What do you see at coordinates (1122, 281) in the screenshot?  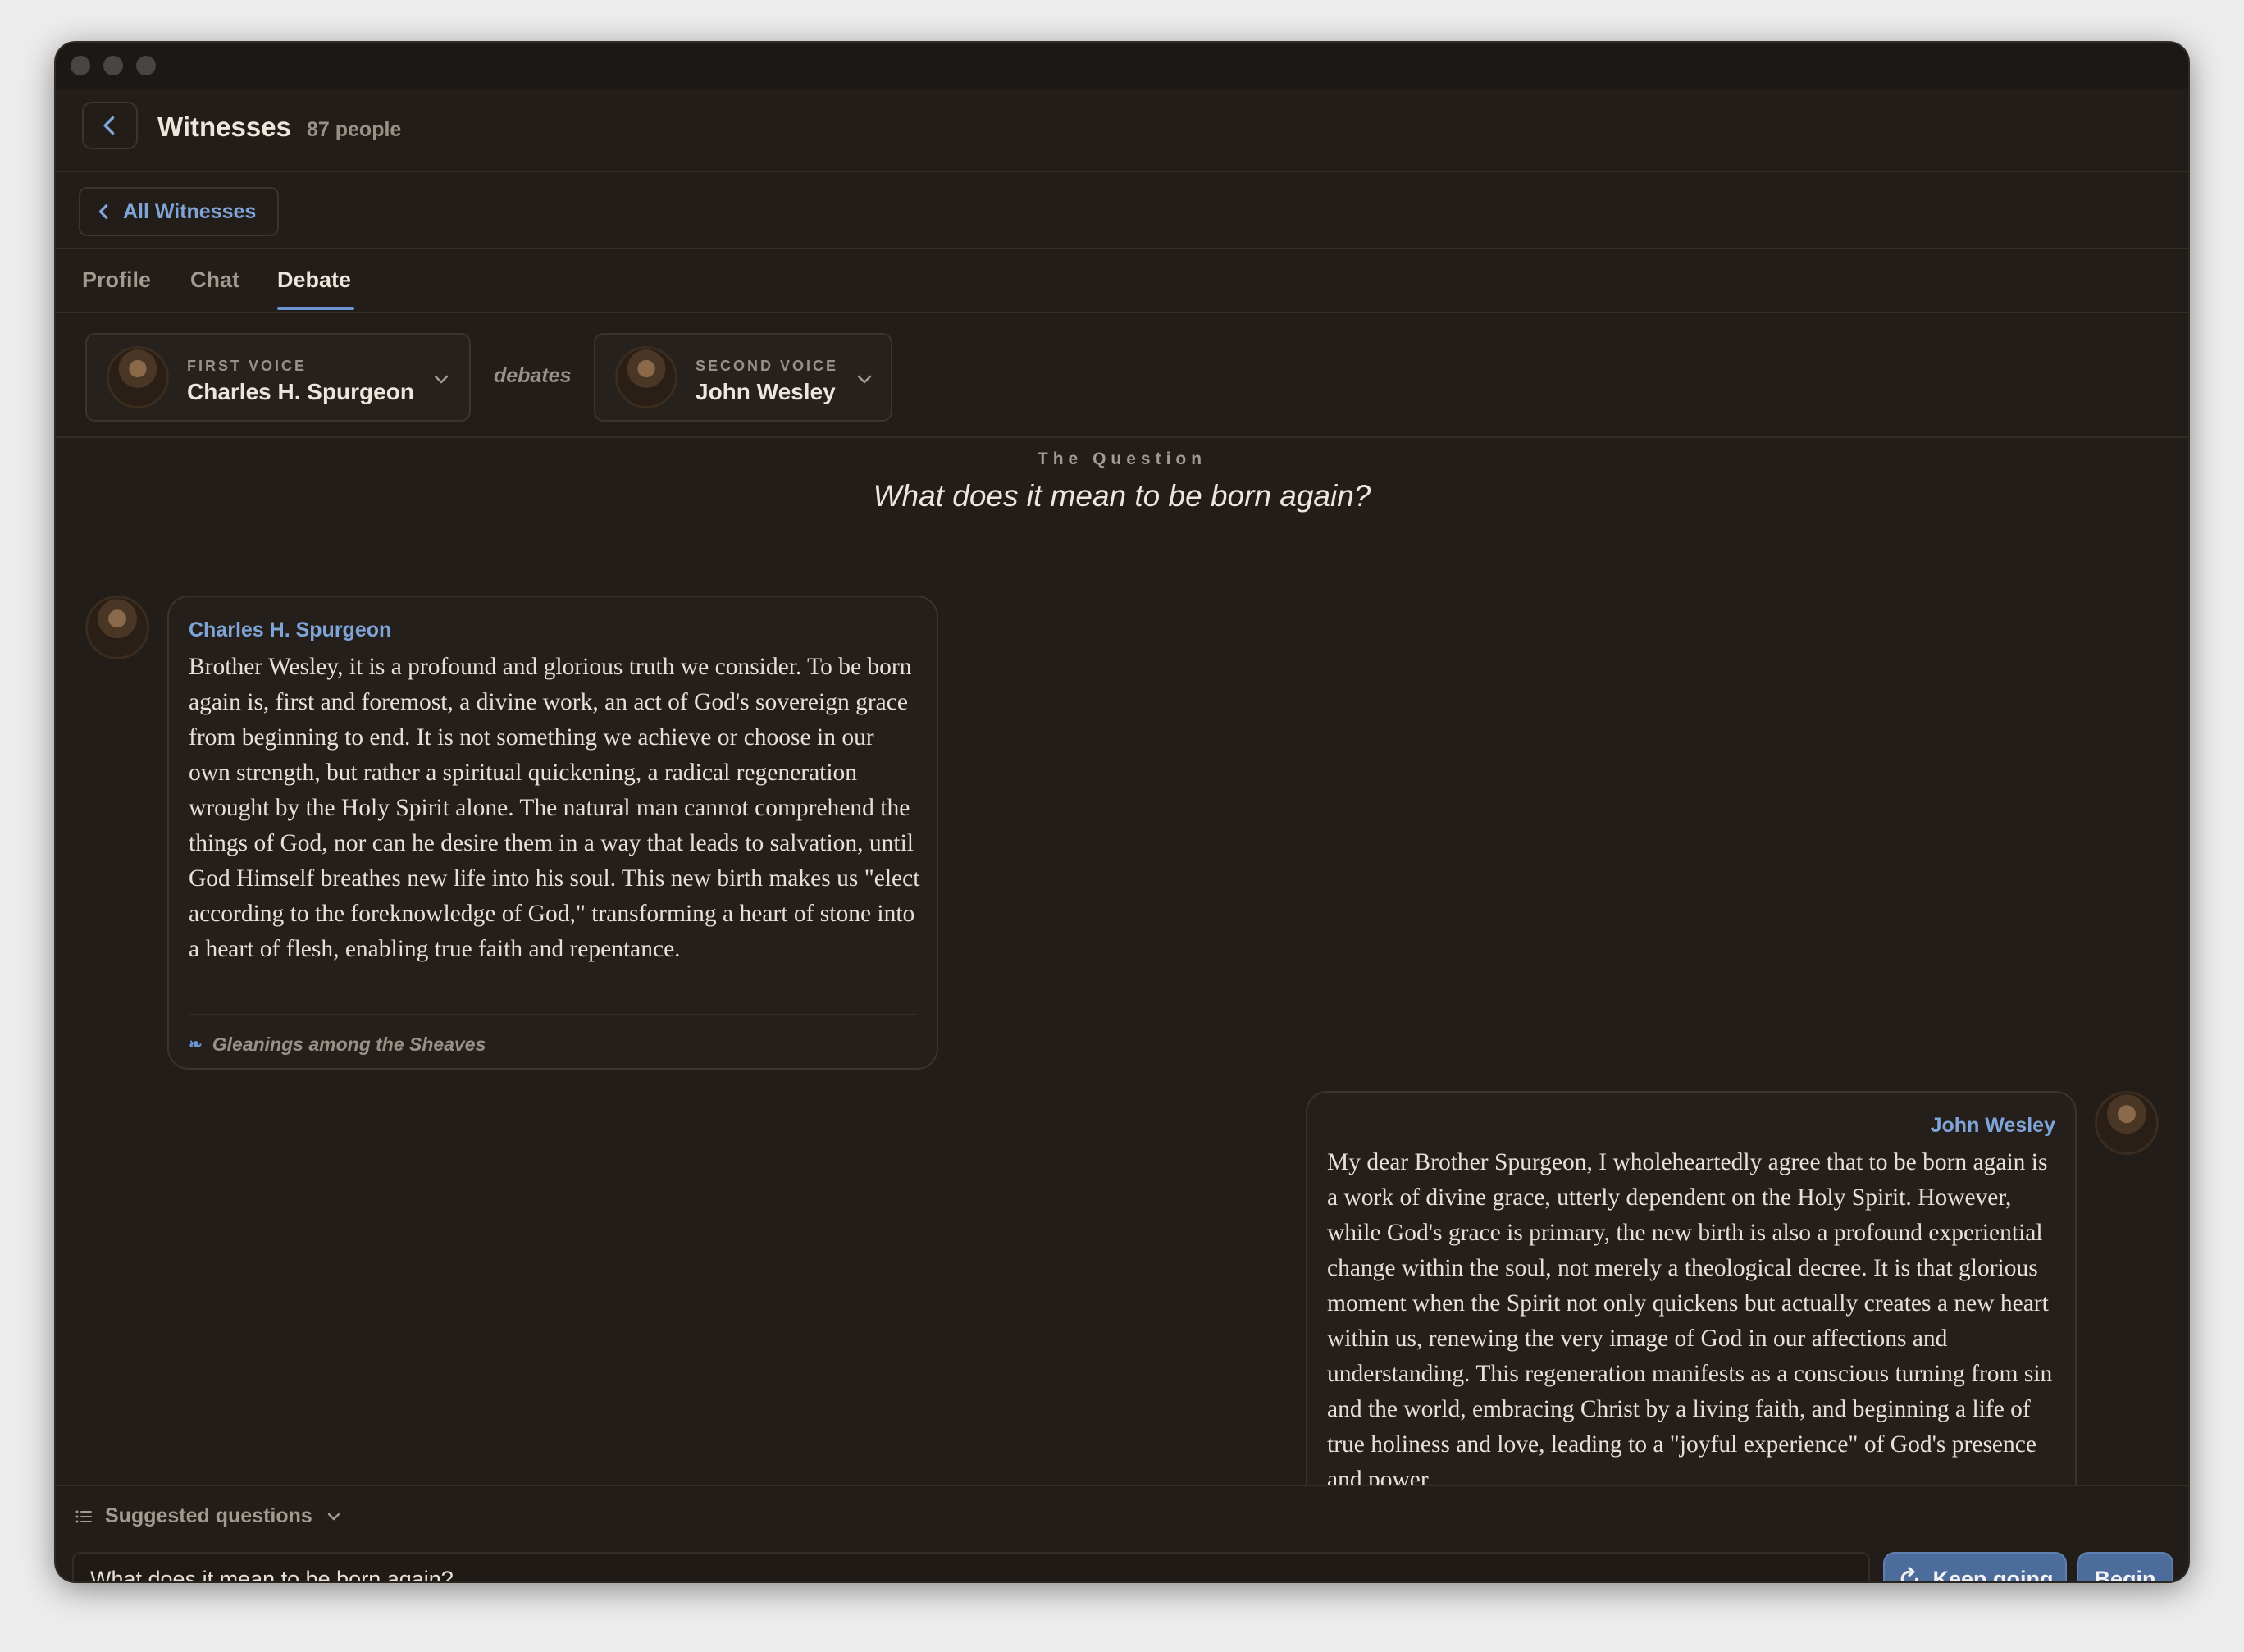 I see `tab-bar` at bounding box center [1122, 281].